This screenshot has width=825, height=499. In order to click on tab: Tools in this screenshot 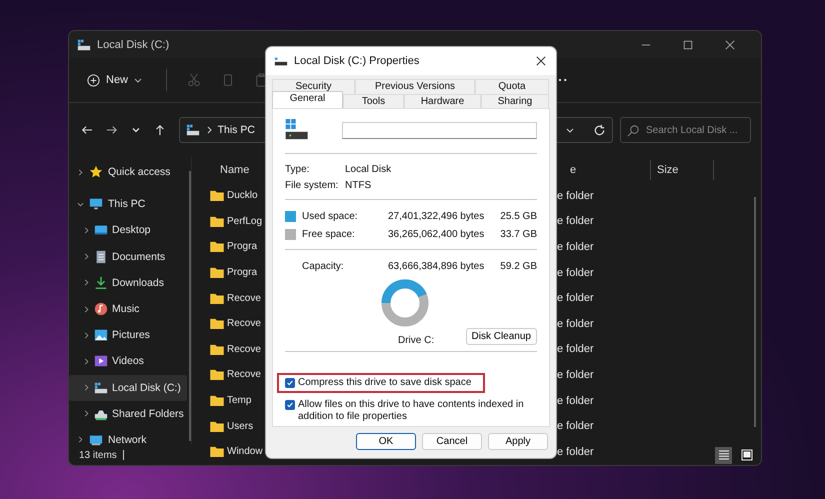, I will do `click(373, 101)`.